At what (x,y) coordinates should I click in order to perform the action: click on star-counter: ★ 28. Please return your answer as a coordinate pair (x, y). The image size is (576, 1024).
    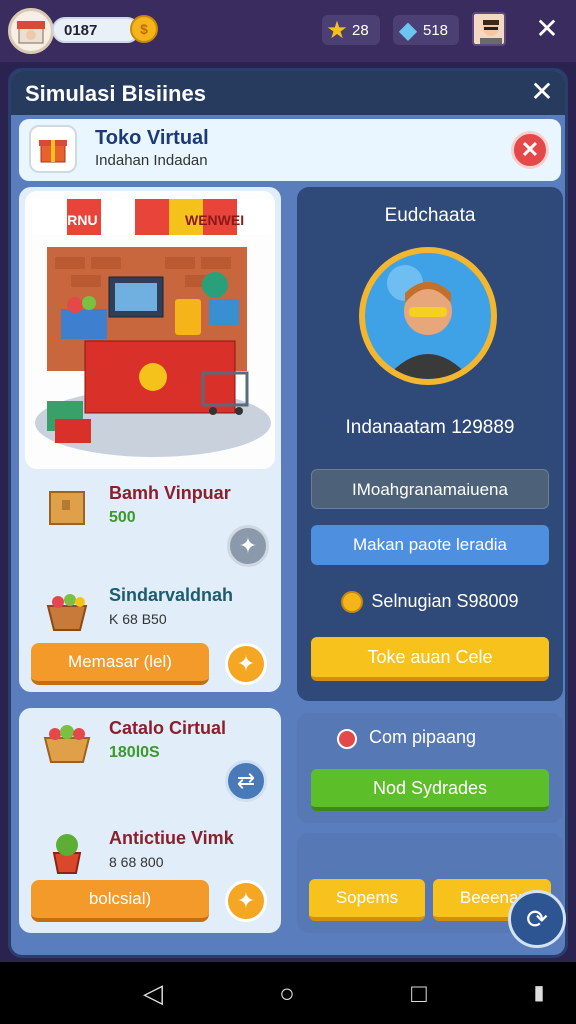
    Looking at the image, I should click on (351, 30).